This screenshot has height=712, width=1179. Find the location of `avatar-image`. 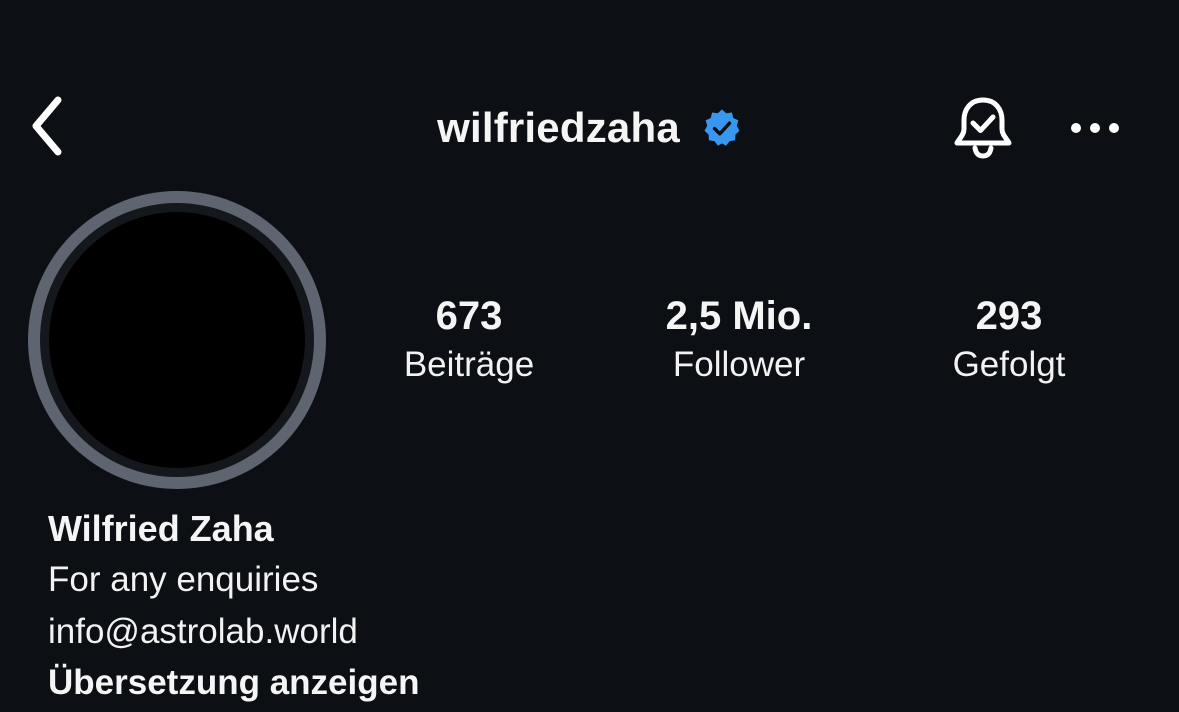

avatar-image is located at coordinates (177, 340).